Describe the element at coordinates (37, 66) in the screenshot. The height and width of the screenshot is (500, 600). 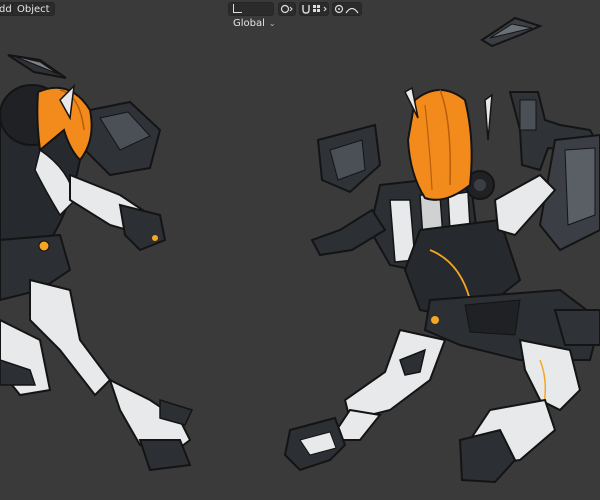
I see `floating-drone-top-left` at that location.